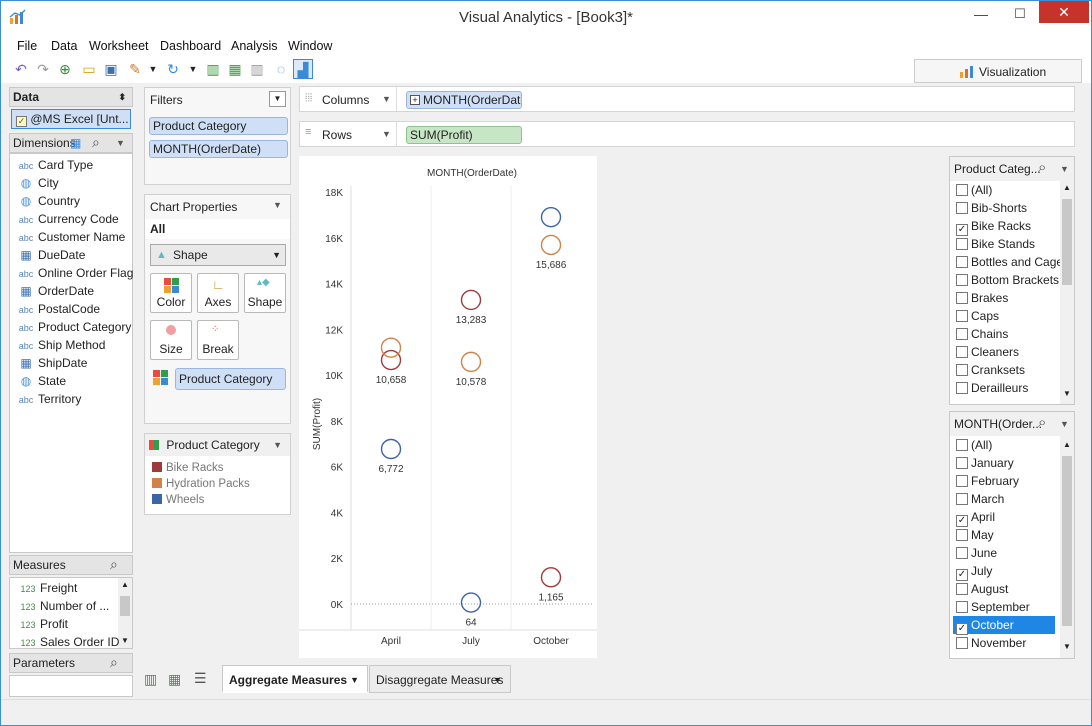 The width and height of the screenshot is (1092, 726). Describe the element at coordinates (295, 679) in the screenshot. I see `tab-aggregate-measures: Aggregate Measures ▼` at that location.